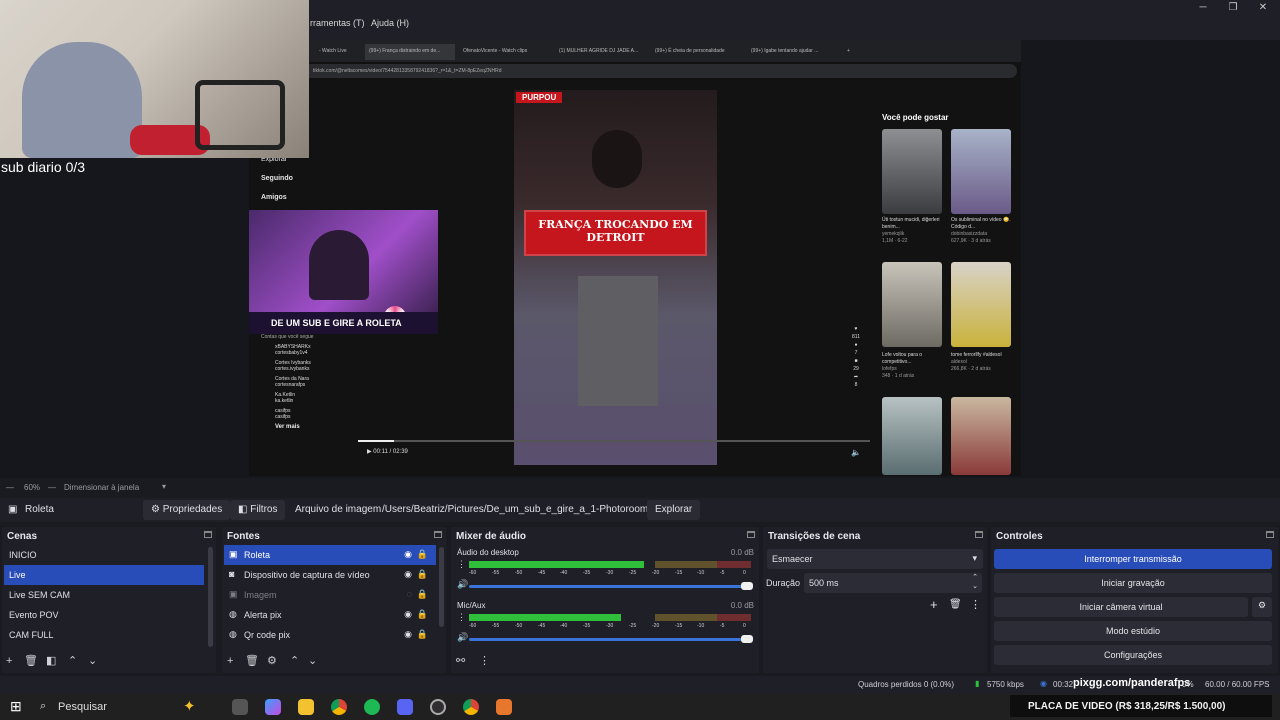 The image size is (1280, 720). Describe the element at coordinates (875, 559) in the screenshot. I see `transition-select: Esmaecer ▾` at that location.